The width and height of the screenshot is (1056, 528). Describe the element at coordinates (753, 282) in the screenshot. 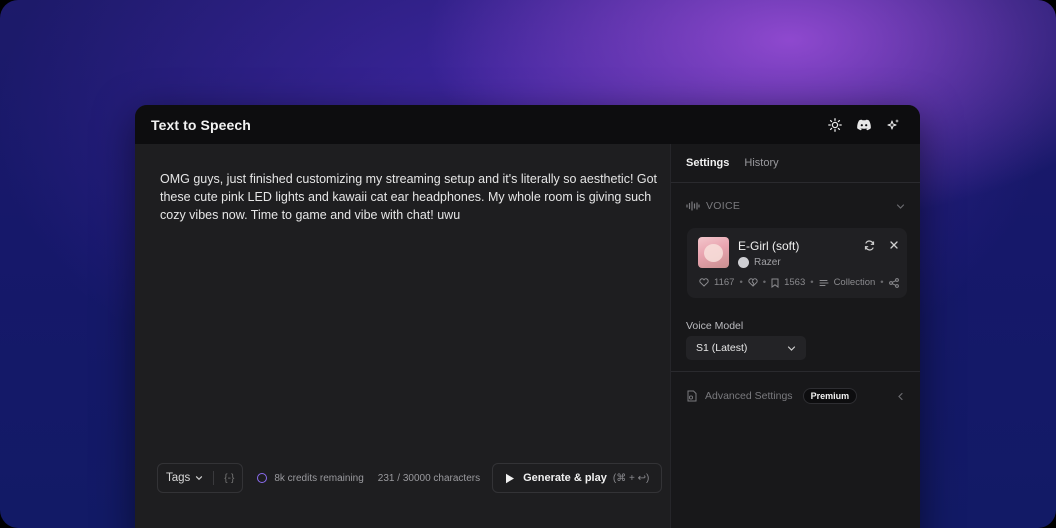

I see `broken-heart-icon` at that location.